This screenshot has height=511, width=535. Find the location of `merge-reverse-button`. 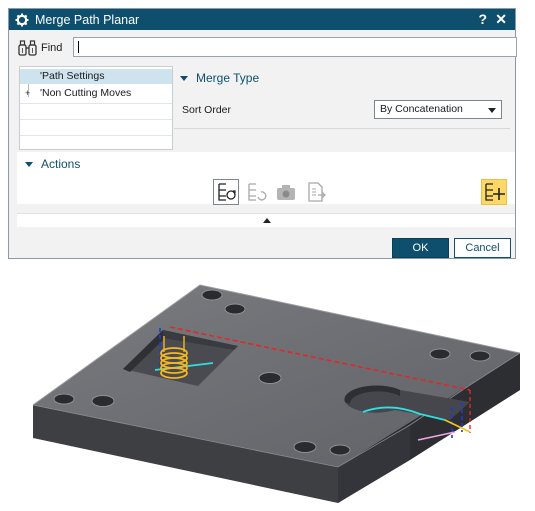

merge-reverse-button is located at coordinates (256, 192).